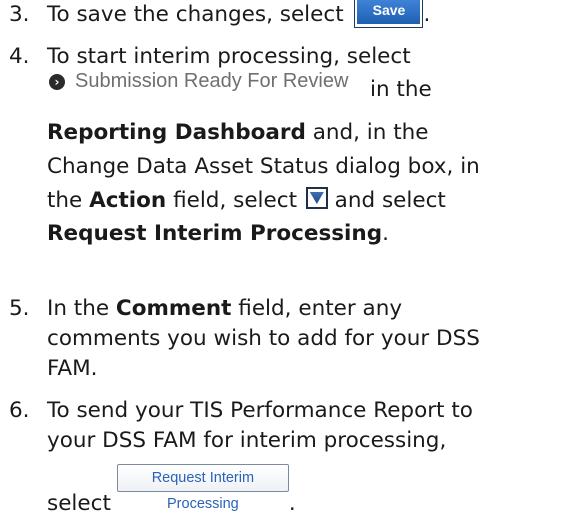 The height and width of the screenshot is (525, 586). I want to click on step-line: FAM., so click(72, 368).